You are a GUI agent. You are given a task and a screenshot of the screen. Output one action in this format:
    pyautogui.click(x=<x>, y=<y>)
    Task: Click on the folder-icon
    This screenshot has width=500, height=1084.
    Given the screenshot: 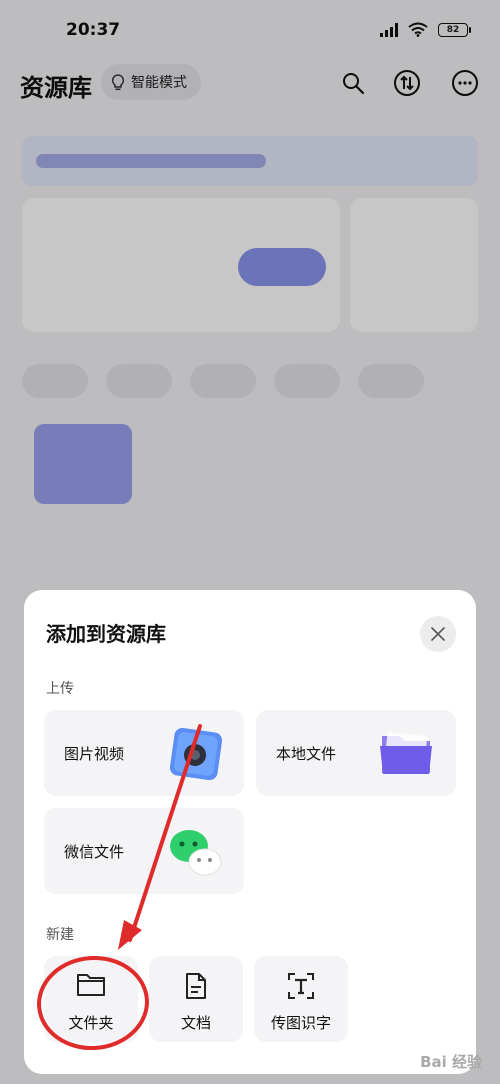 What is the action you would take?
    pyautogui.click(x=406, y=753)
    